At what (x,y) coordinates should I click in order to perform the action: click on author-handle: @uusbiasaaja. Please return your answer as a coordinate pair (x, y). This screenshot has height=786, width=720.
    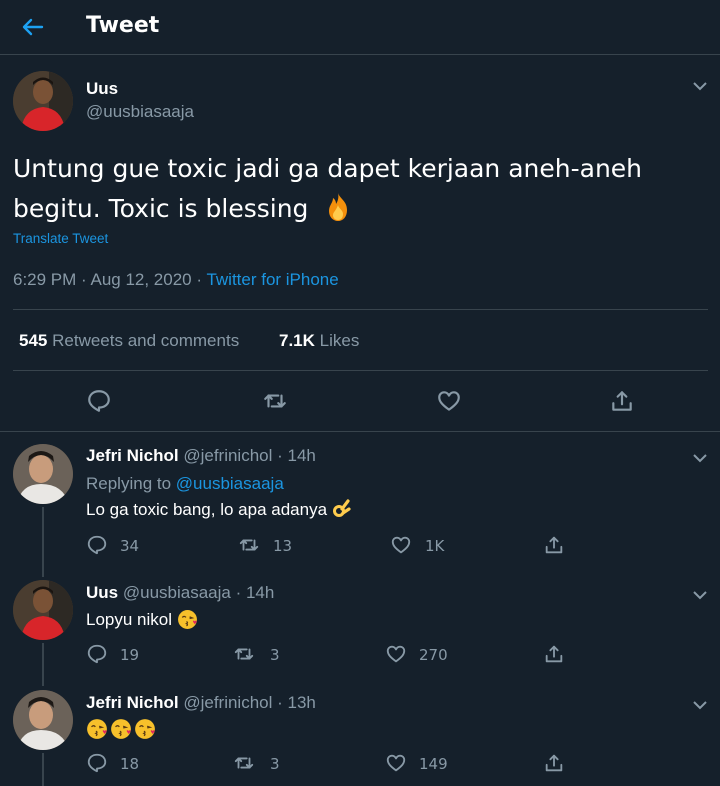
    Looking at the image, I should click on (140, 112).